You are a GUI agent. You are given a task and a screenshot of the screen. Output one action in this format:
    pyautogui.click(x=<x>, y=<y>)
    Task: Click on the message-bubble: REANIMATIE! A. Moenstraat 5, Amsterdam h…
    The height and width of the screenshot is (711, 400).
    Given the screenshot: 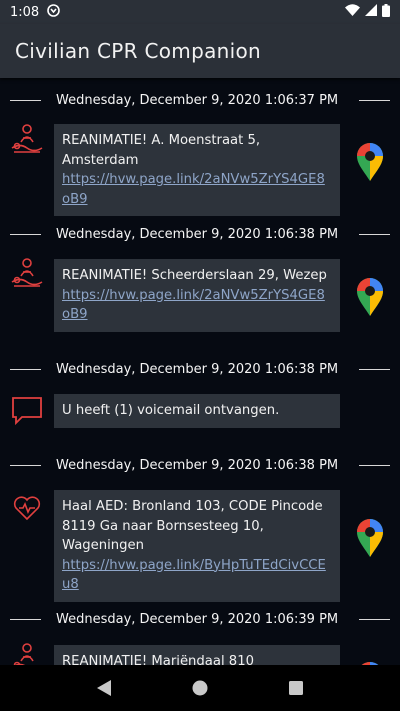 What is the action you would take?
    pyautogui.click(x=197, y=170)
    